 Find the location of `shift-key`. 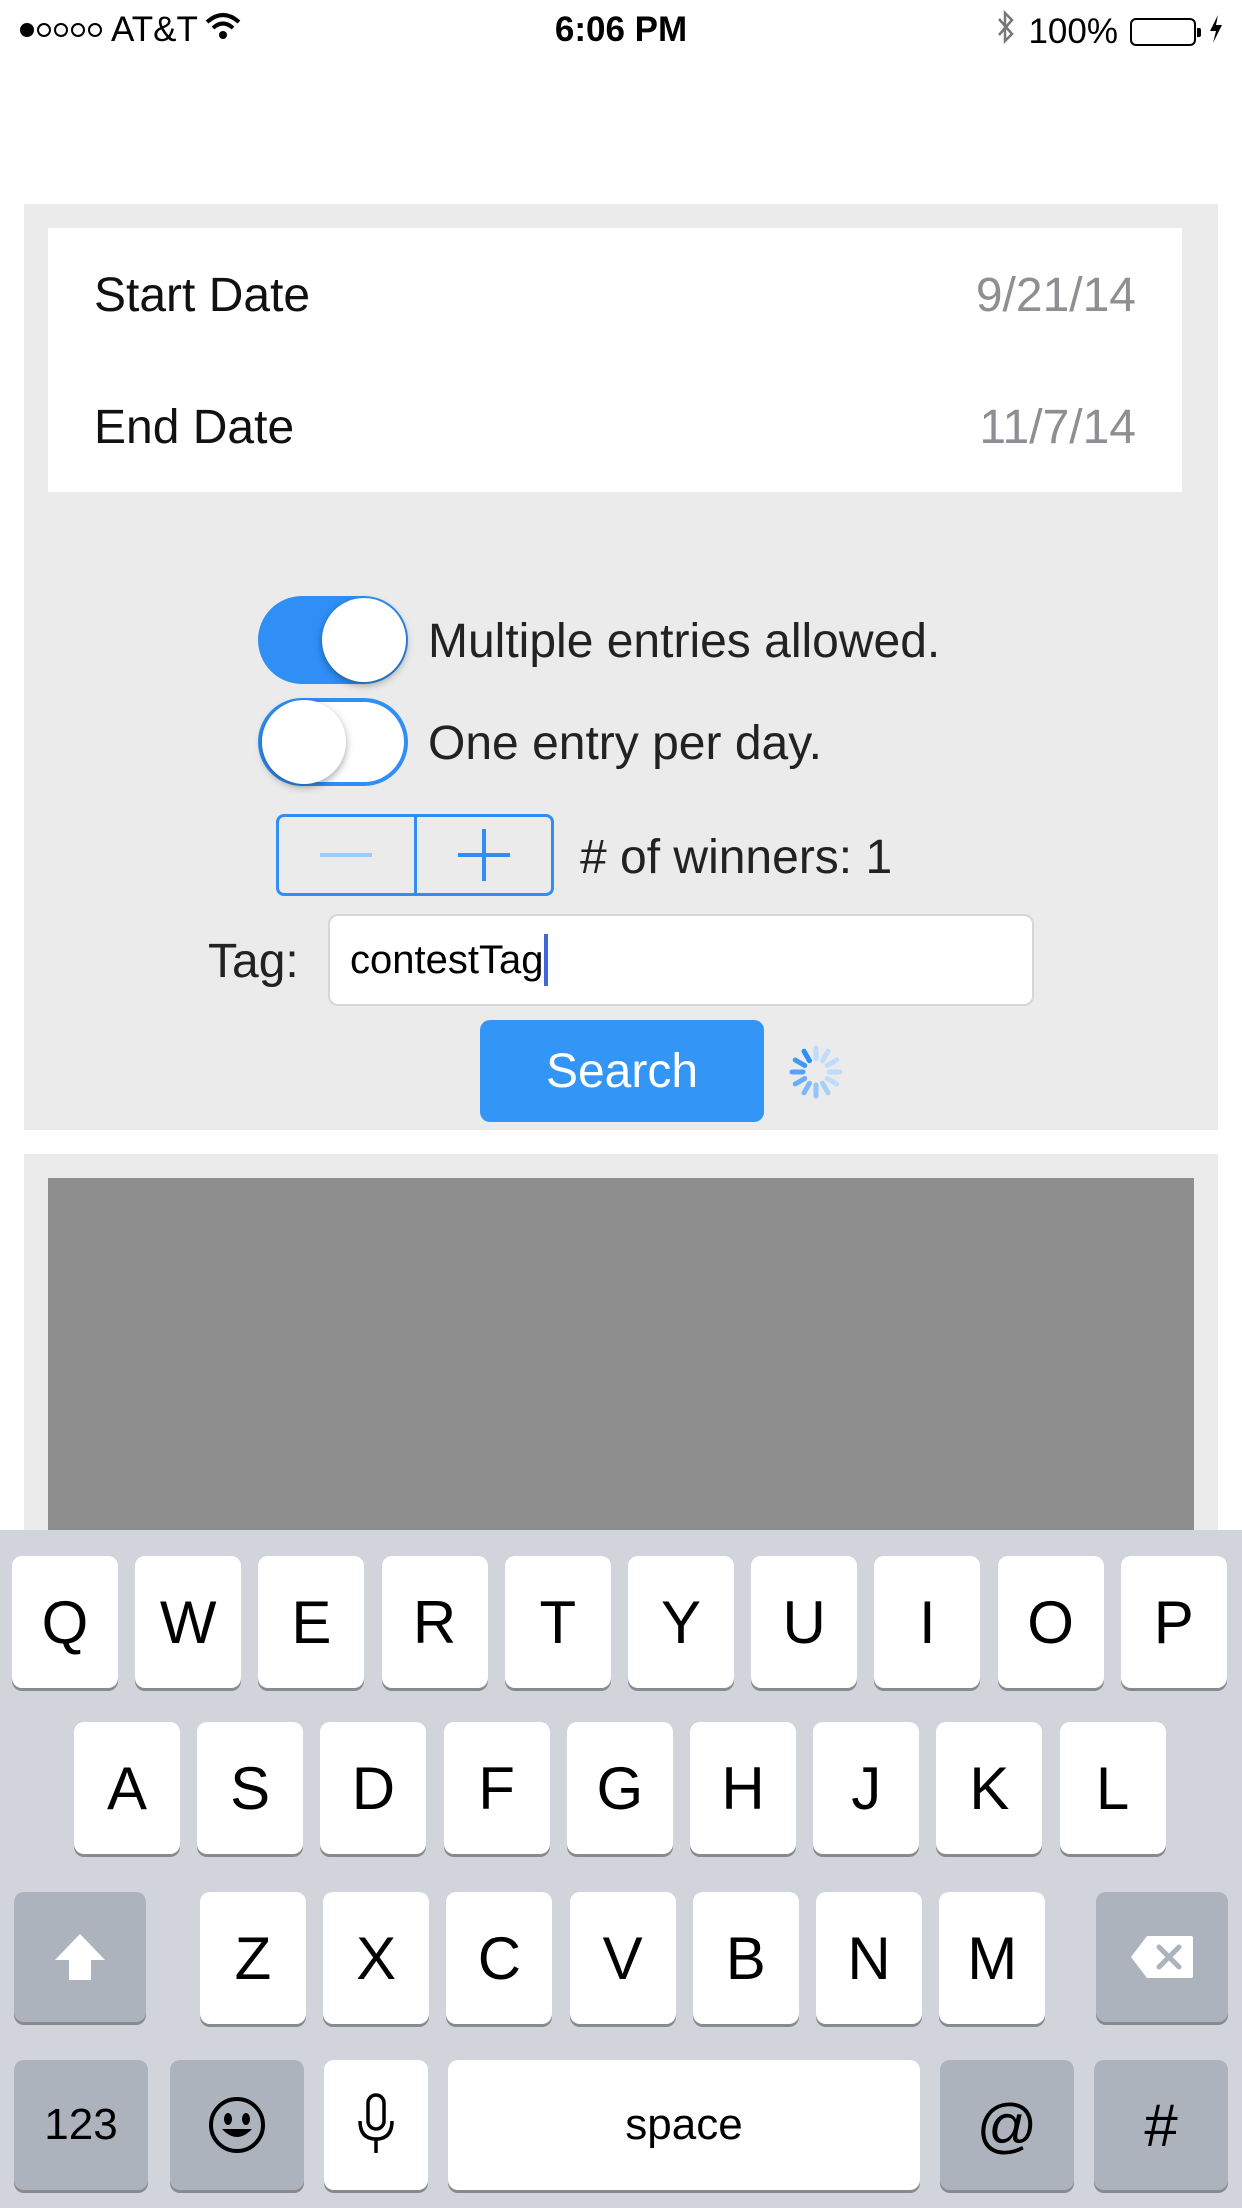

shift-key is located at coordinates (80, 1957).